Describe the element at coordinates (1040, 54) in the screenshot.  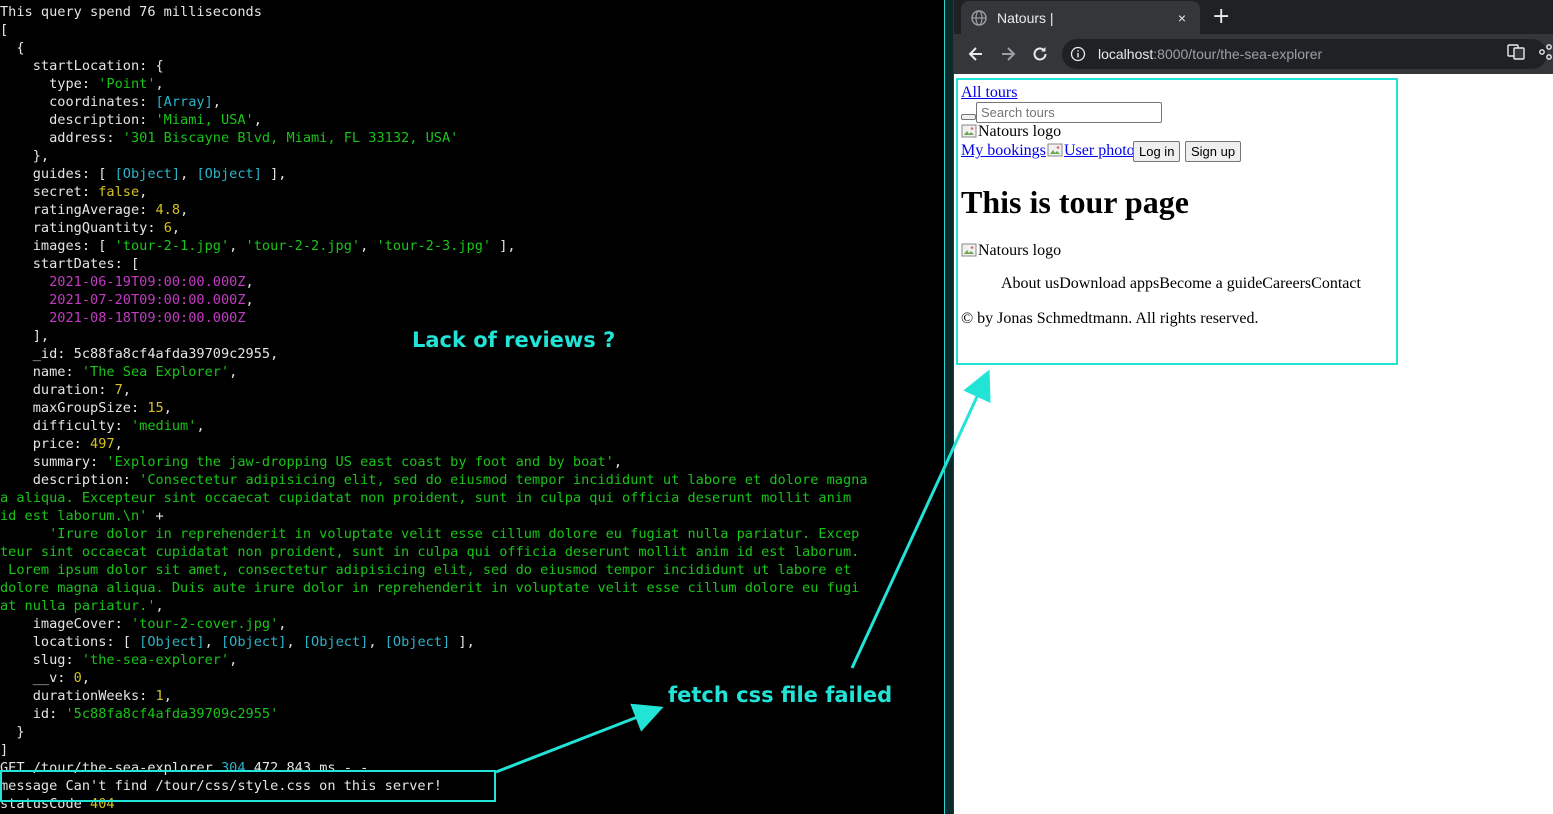
I see `reload-icon` at that location.